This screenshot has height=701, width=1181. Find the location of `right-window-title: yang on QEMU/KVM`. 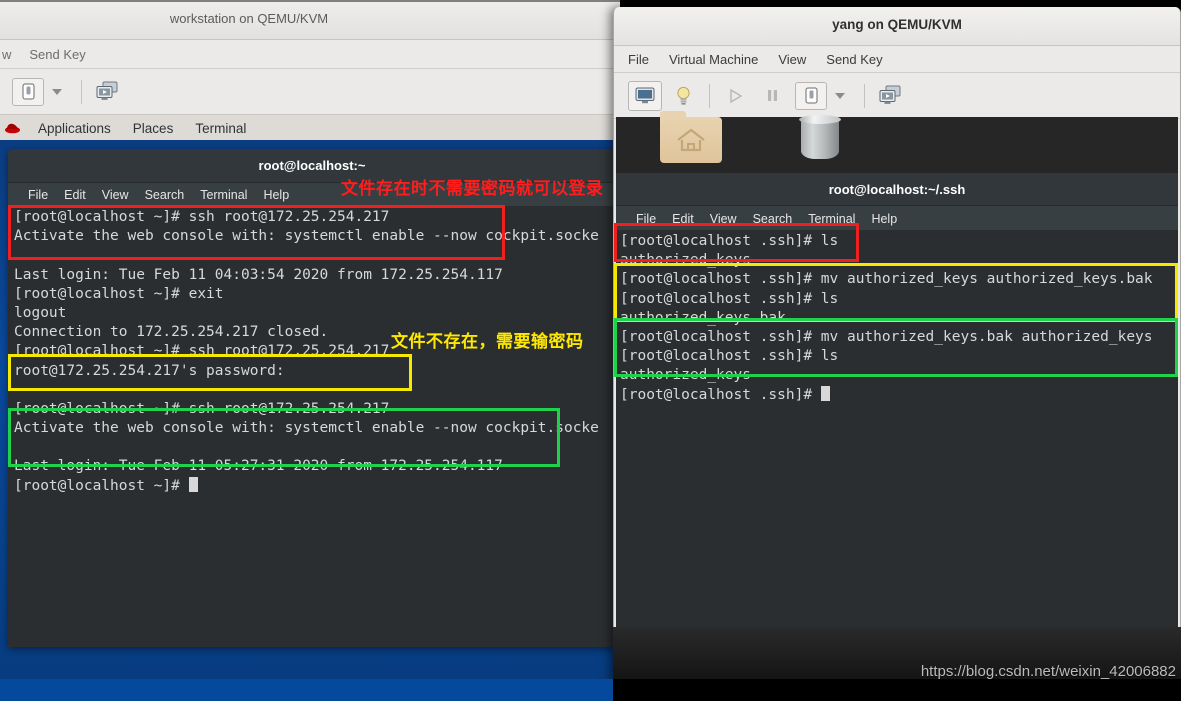

right-window-title: yang on QEMU/KVM is located at coordinates (897, 24).